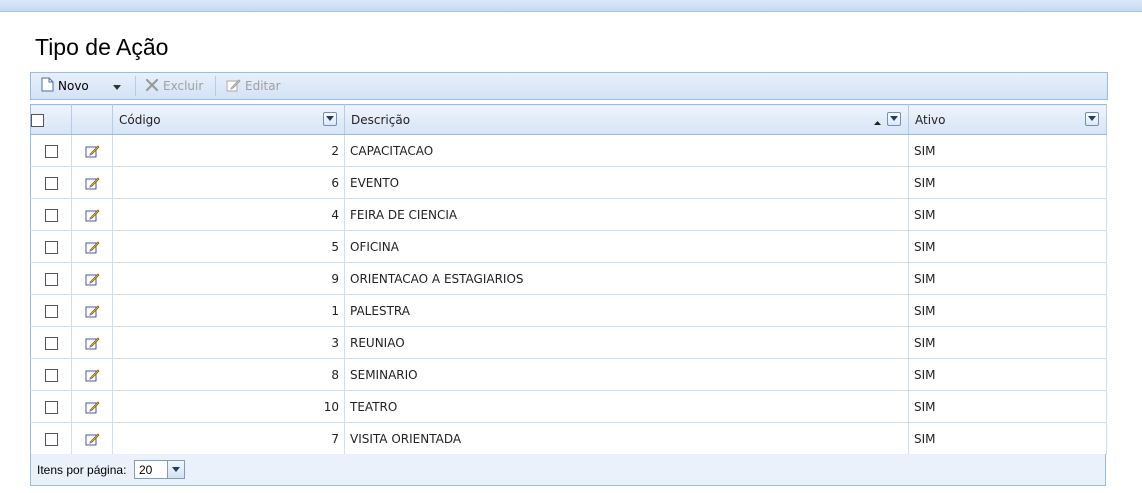 The width and height of the screenshot is (1142, 493). Describe the element at coordinates (626, 150) in the screenshot. I see `cell-descricao: CAPACITACAO` at that location.